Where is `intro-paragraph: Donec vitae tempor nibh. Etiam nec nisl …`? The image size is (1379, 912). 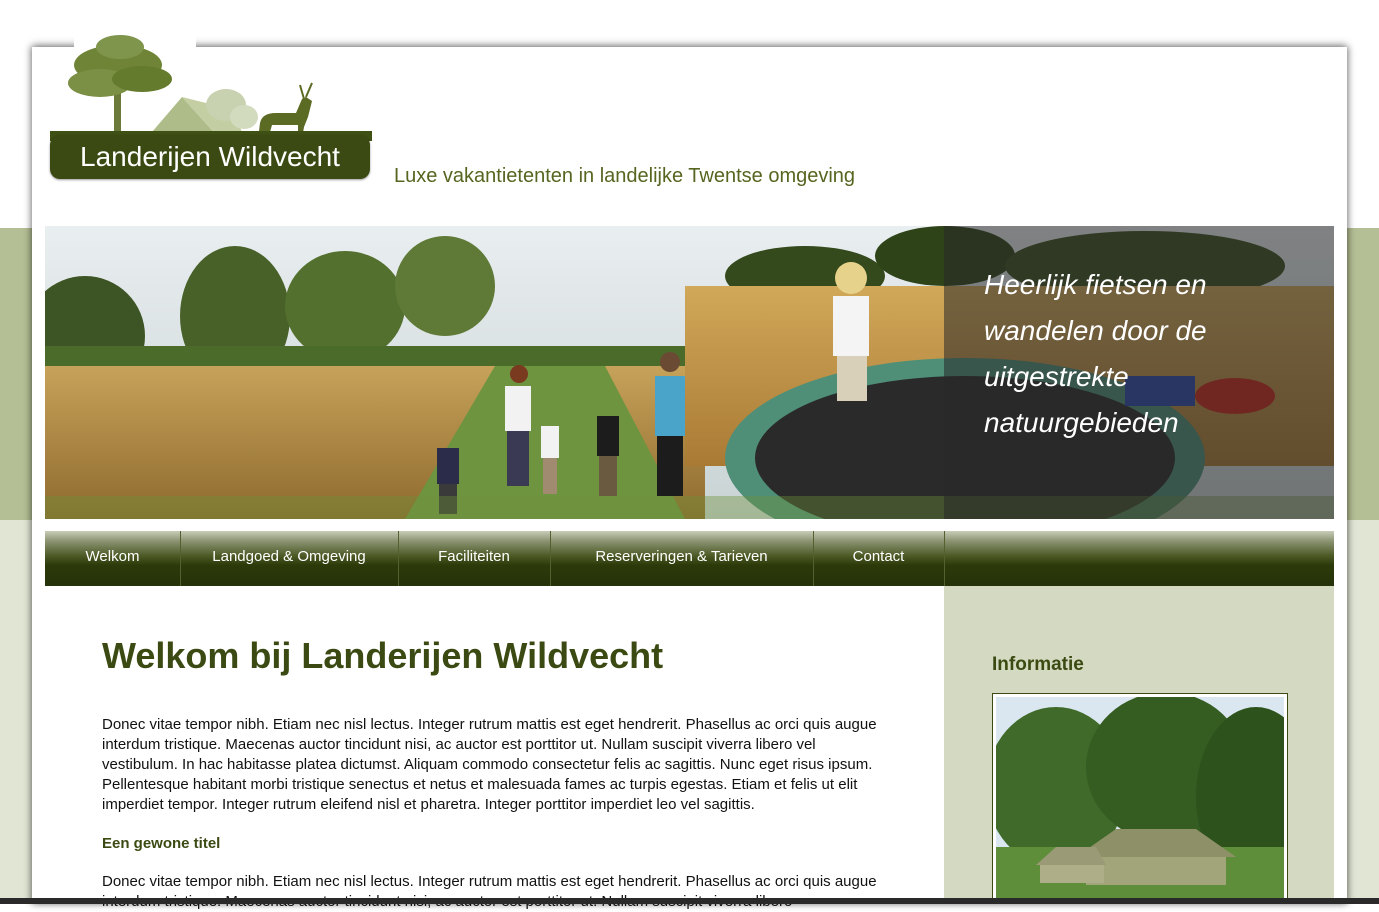 intro-paragraph: Donec vitae tempor nibh. Etiam nec nisl … is located at coordinates (489, 764).